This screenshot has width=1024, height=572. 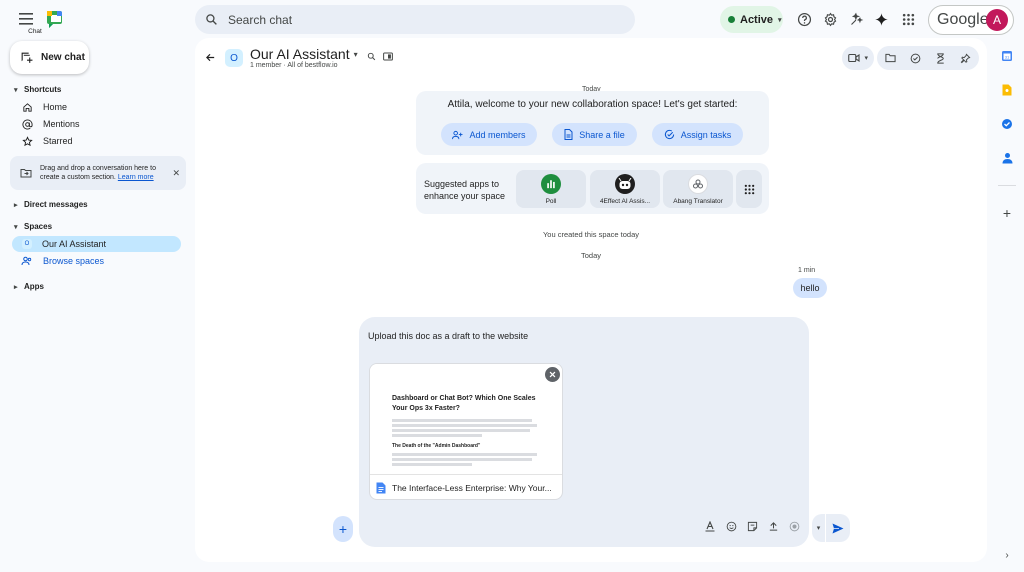 I want to click on record-video-button, so click(x=794, y=526).